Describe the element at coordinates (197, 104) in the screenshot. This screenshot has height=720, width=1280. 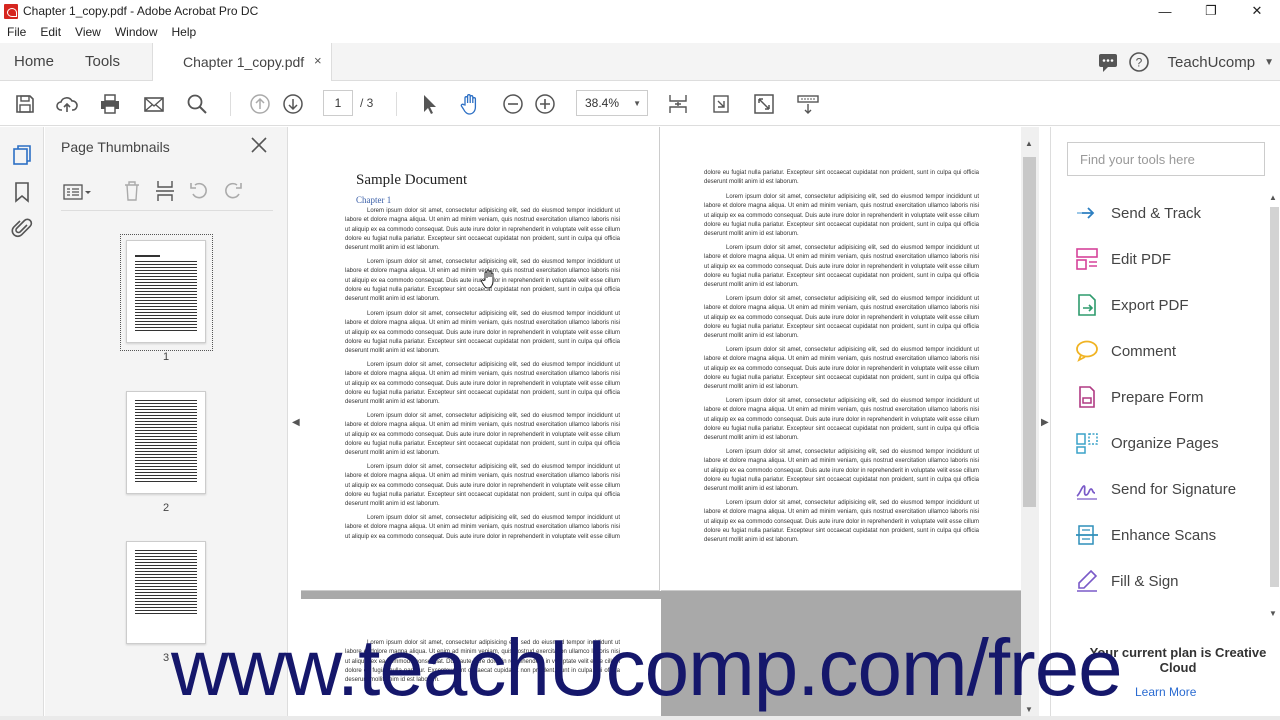
I see `search-icon` at that location.